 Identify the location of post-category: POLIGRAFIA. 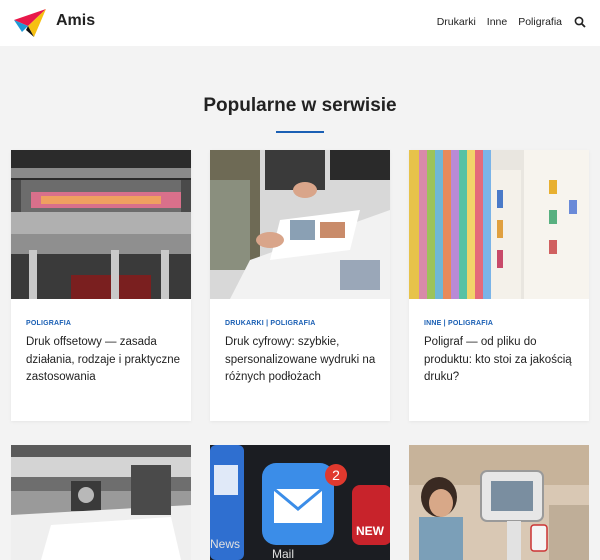
(48, 323).